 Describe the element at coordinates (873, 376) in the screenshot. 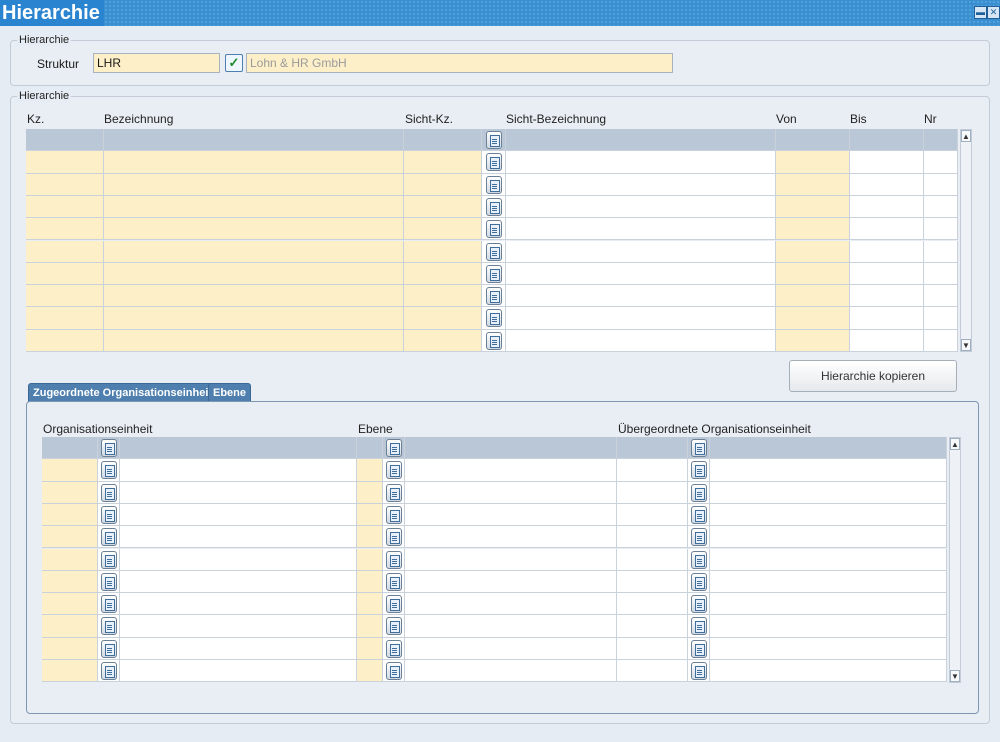

I see `copy-hierarchy-button: Hierarchie kopieren` at that location.